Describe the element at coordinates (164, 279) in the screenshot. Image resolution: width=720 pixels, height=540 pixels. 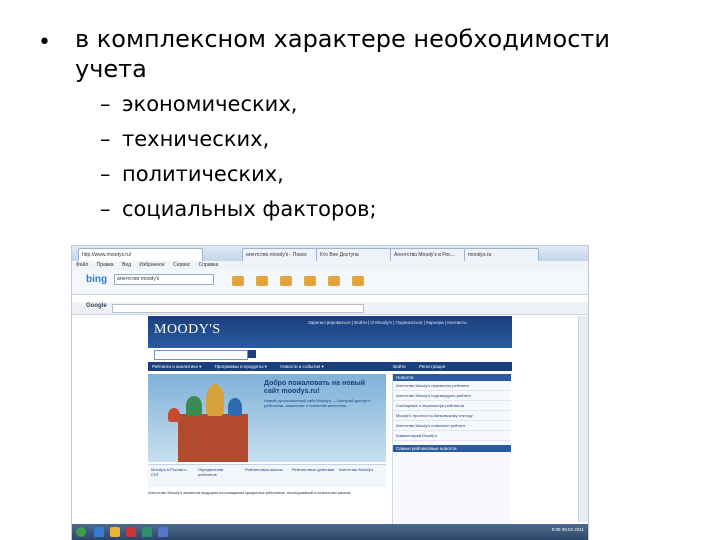
I see `bing-search-input: агентство moody's` at that location.